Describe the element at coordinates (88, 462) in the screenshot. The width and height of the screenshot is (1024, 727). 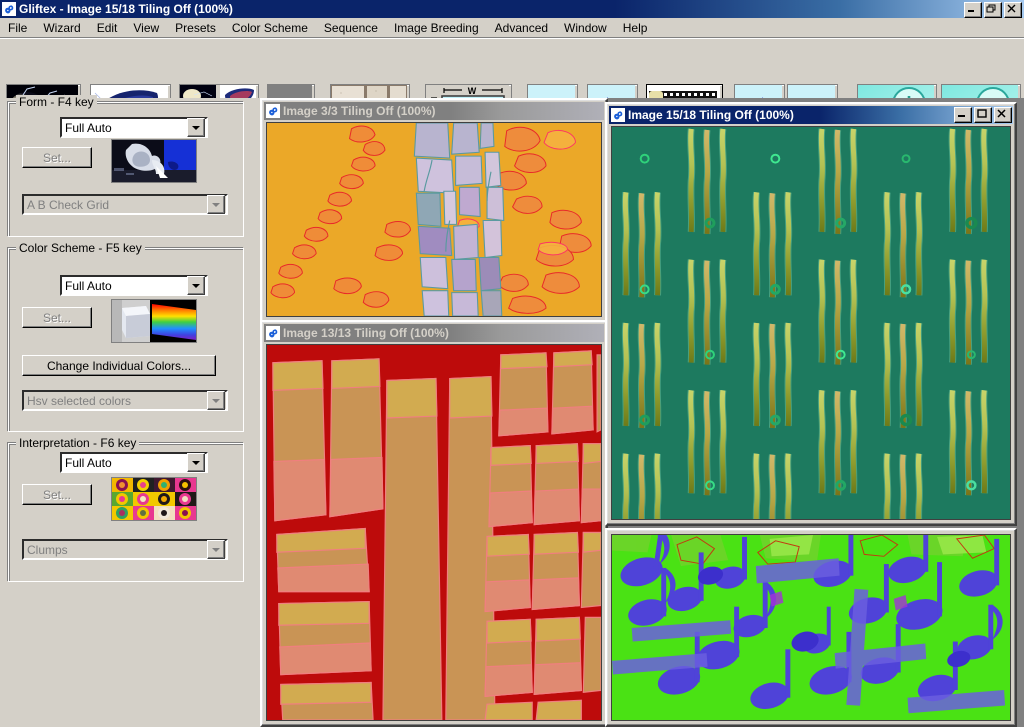
I see `interpretation-mode-value: Full Auto` at that location.